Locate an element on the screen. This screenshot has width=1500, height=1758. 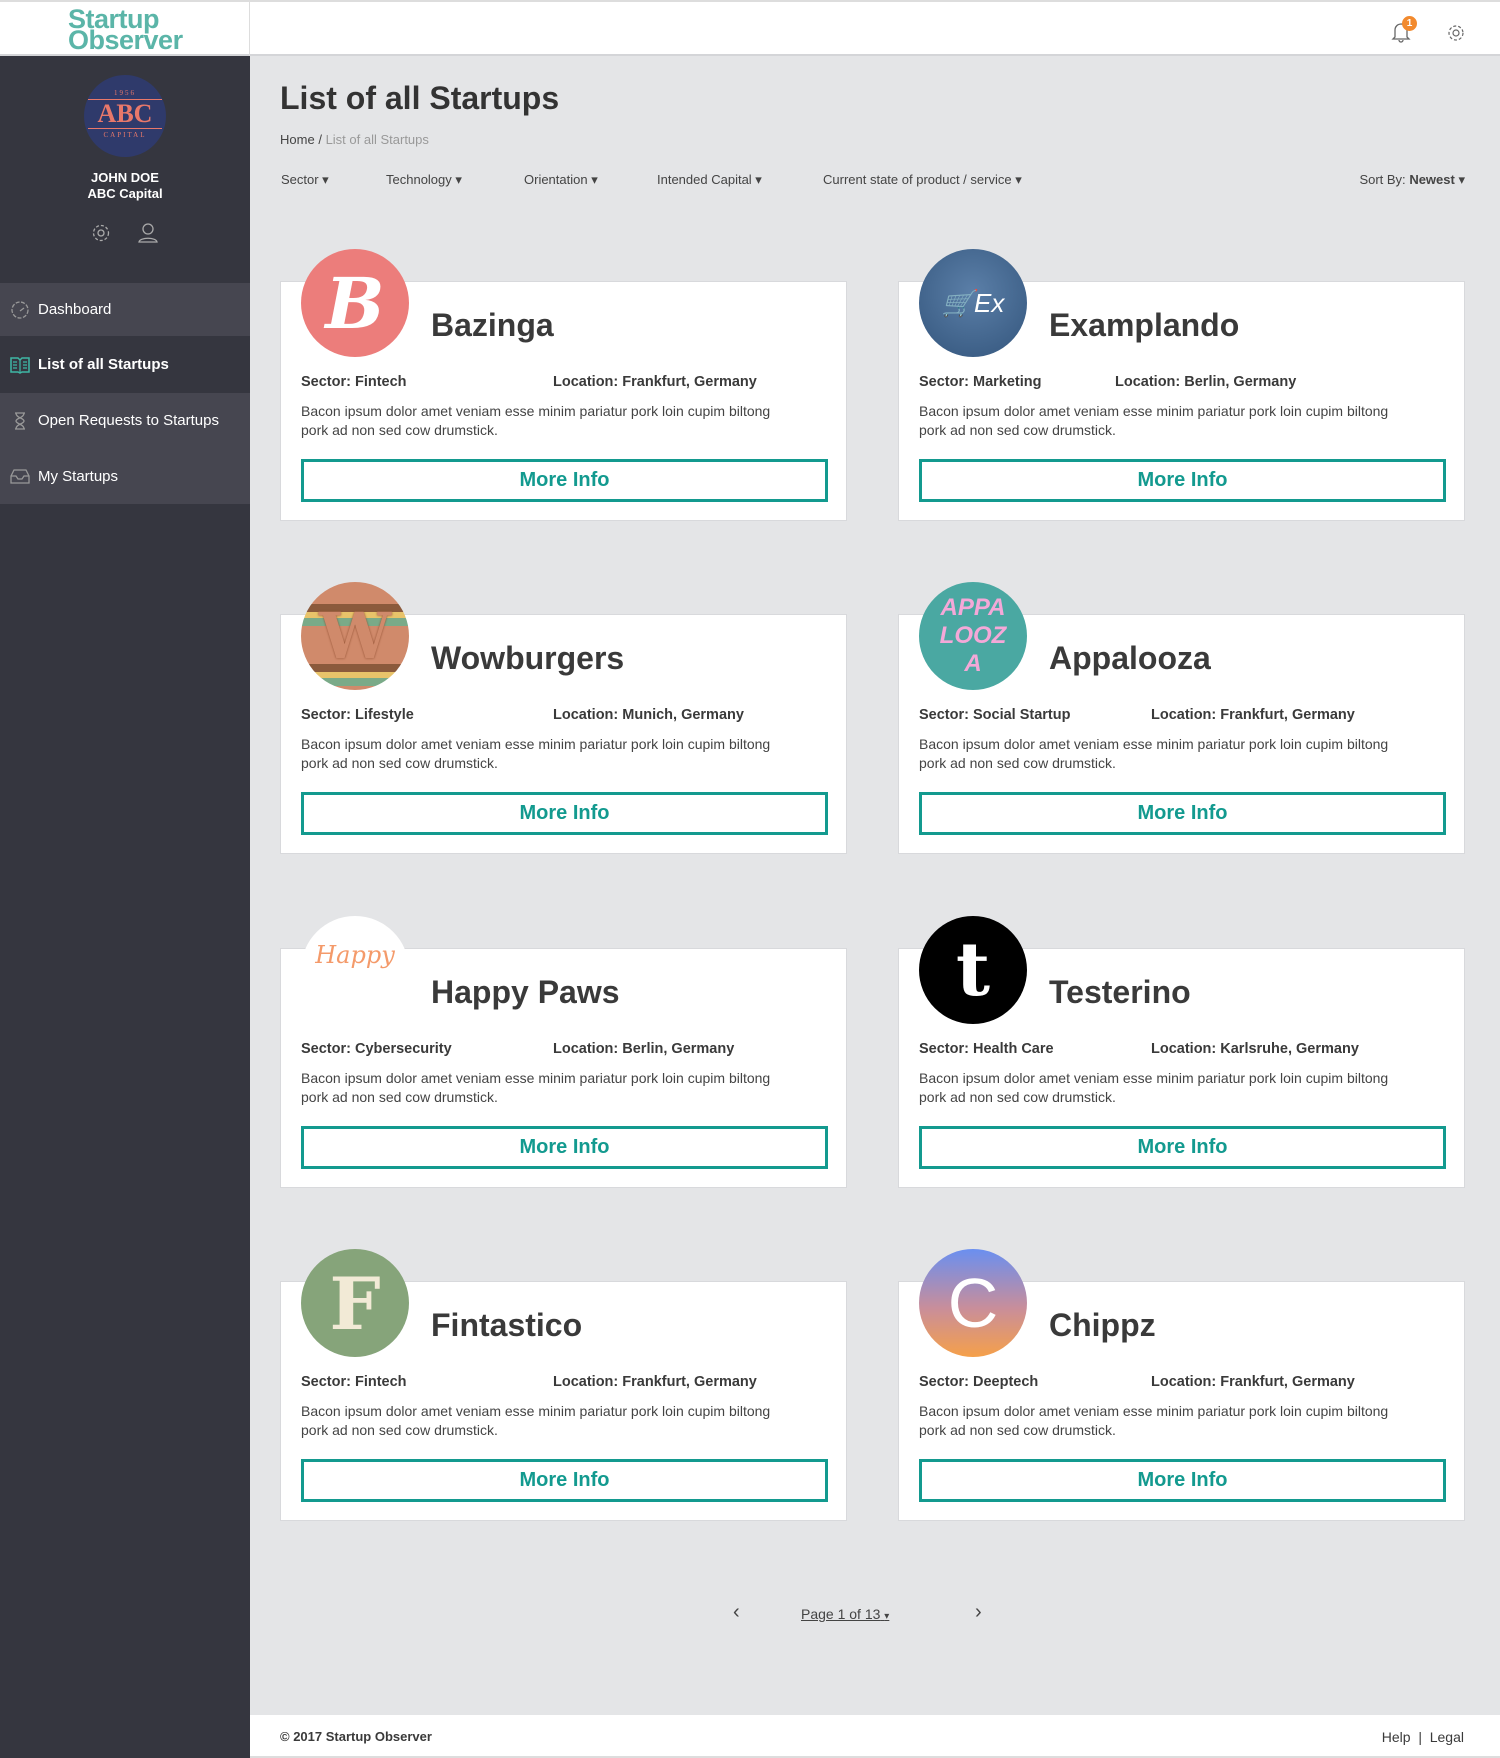
sidebar-item-list-of-all-startups: List of all Startups is located at coordinates (125, 364).